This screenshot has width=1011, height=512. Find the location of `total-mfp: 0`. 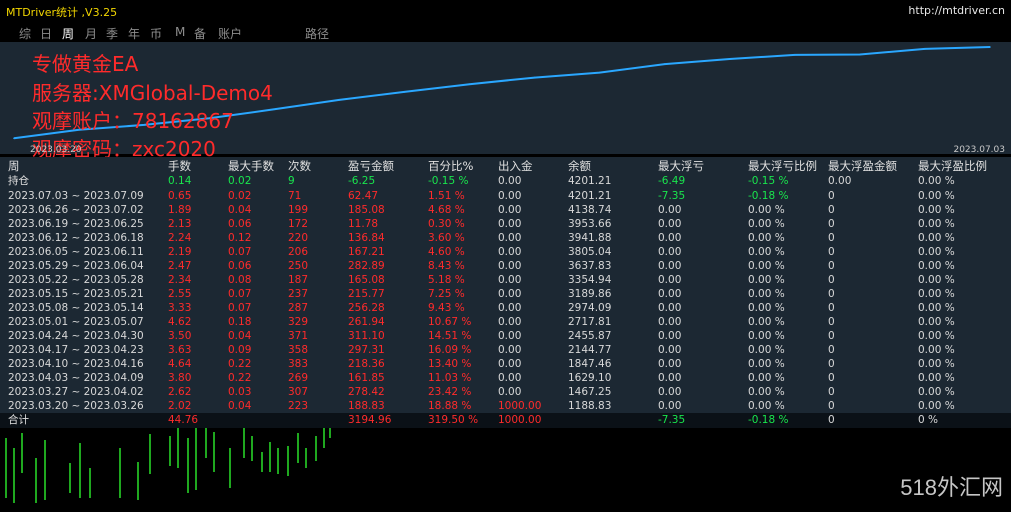

total-mfp: 0 is located at coordinates (831, 420).